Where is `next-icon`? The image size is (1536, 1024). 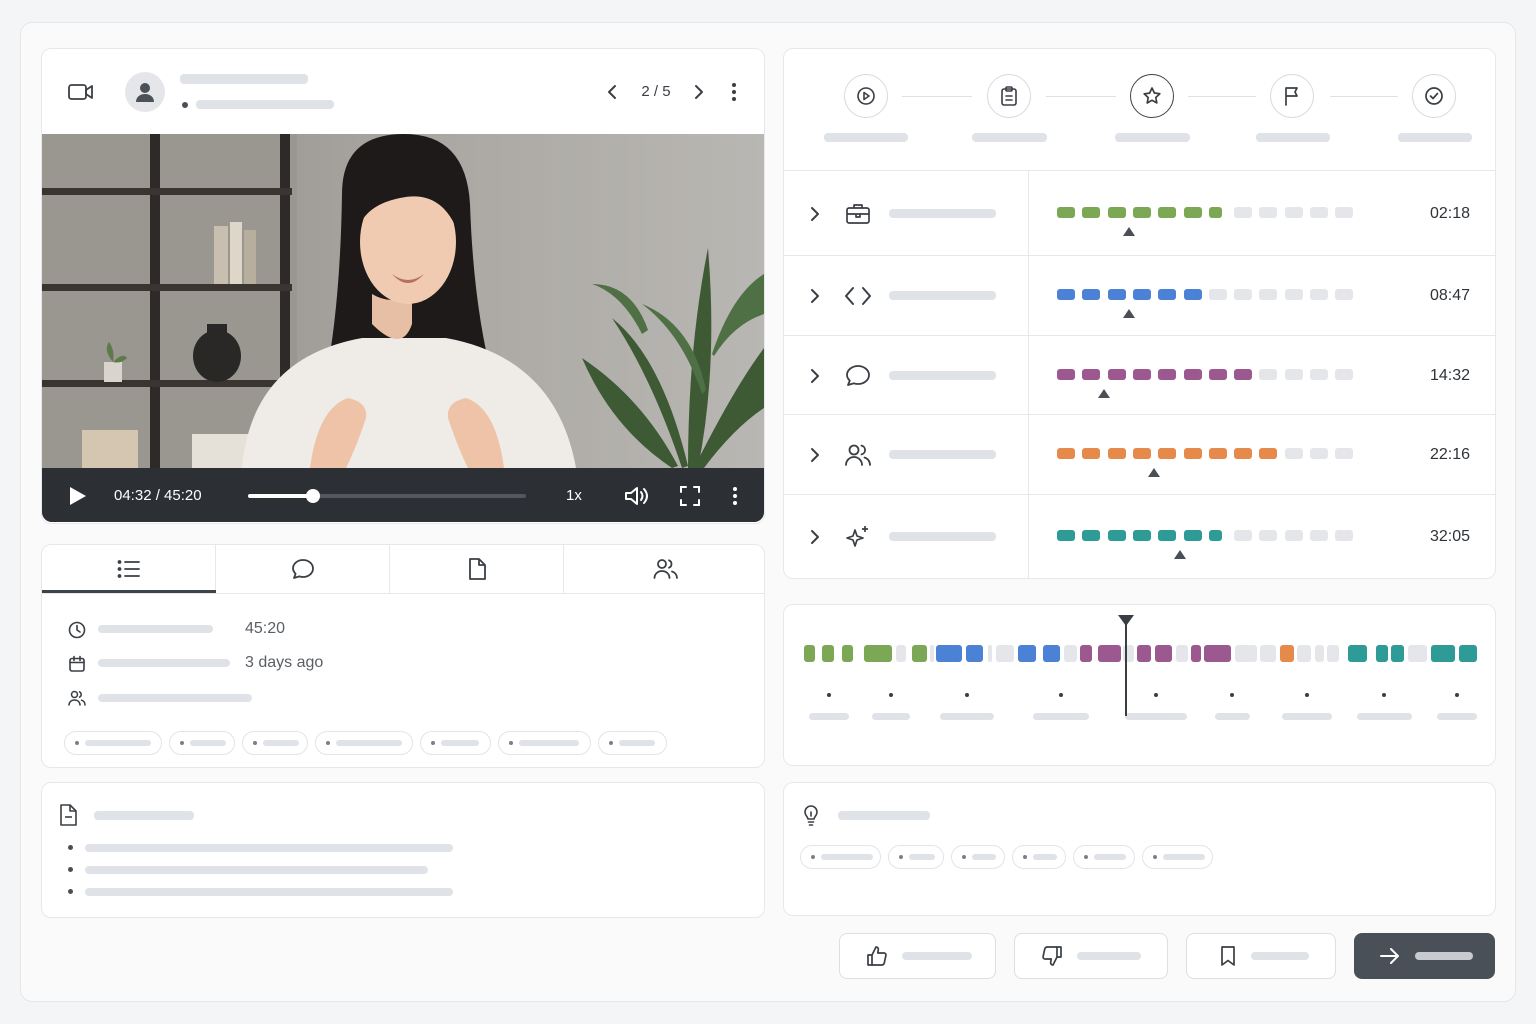
next-icon is located at coordinates (699, 92).